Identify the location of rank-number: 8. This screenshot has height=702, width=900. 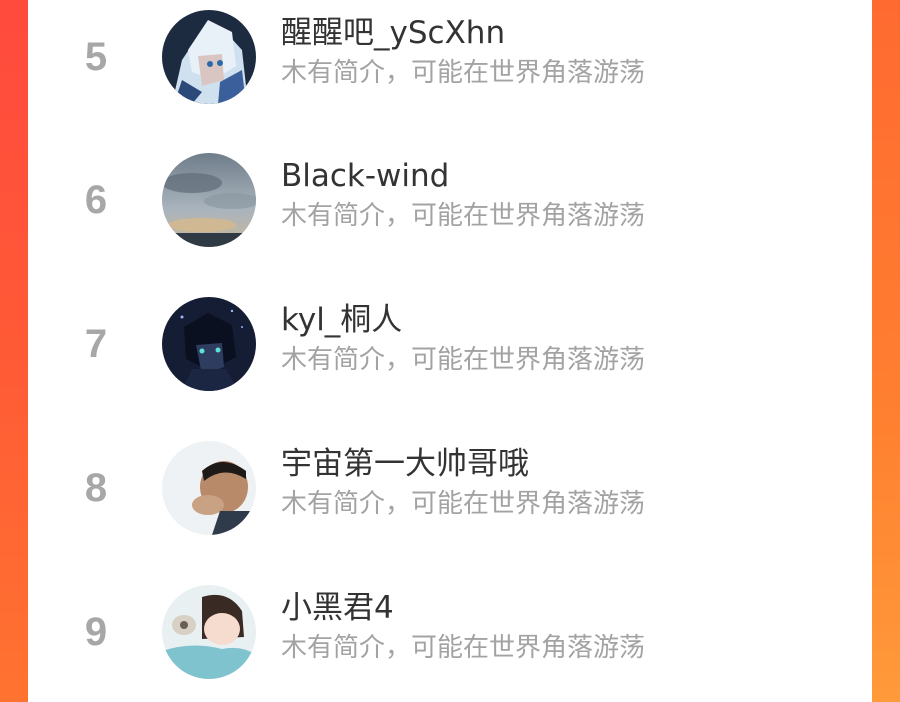
(96, 488).